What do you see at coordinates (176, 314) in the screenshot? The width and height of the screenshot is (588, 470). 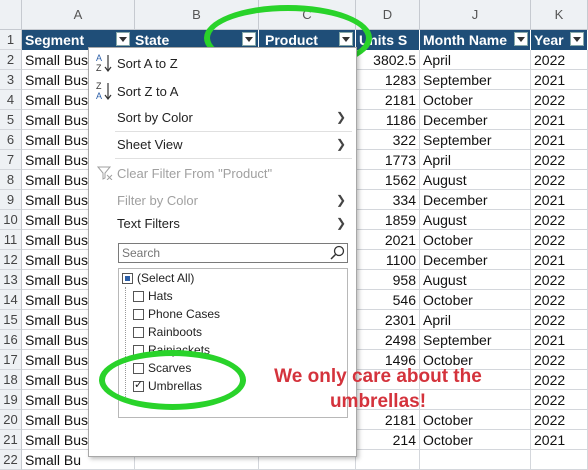 I see `list-item-phone-cases: Phone Cases` at bounding box center [176, 314].